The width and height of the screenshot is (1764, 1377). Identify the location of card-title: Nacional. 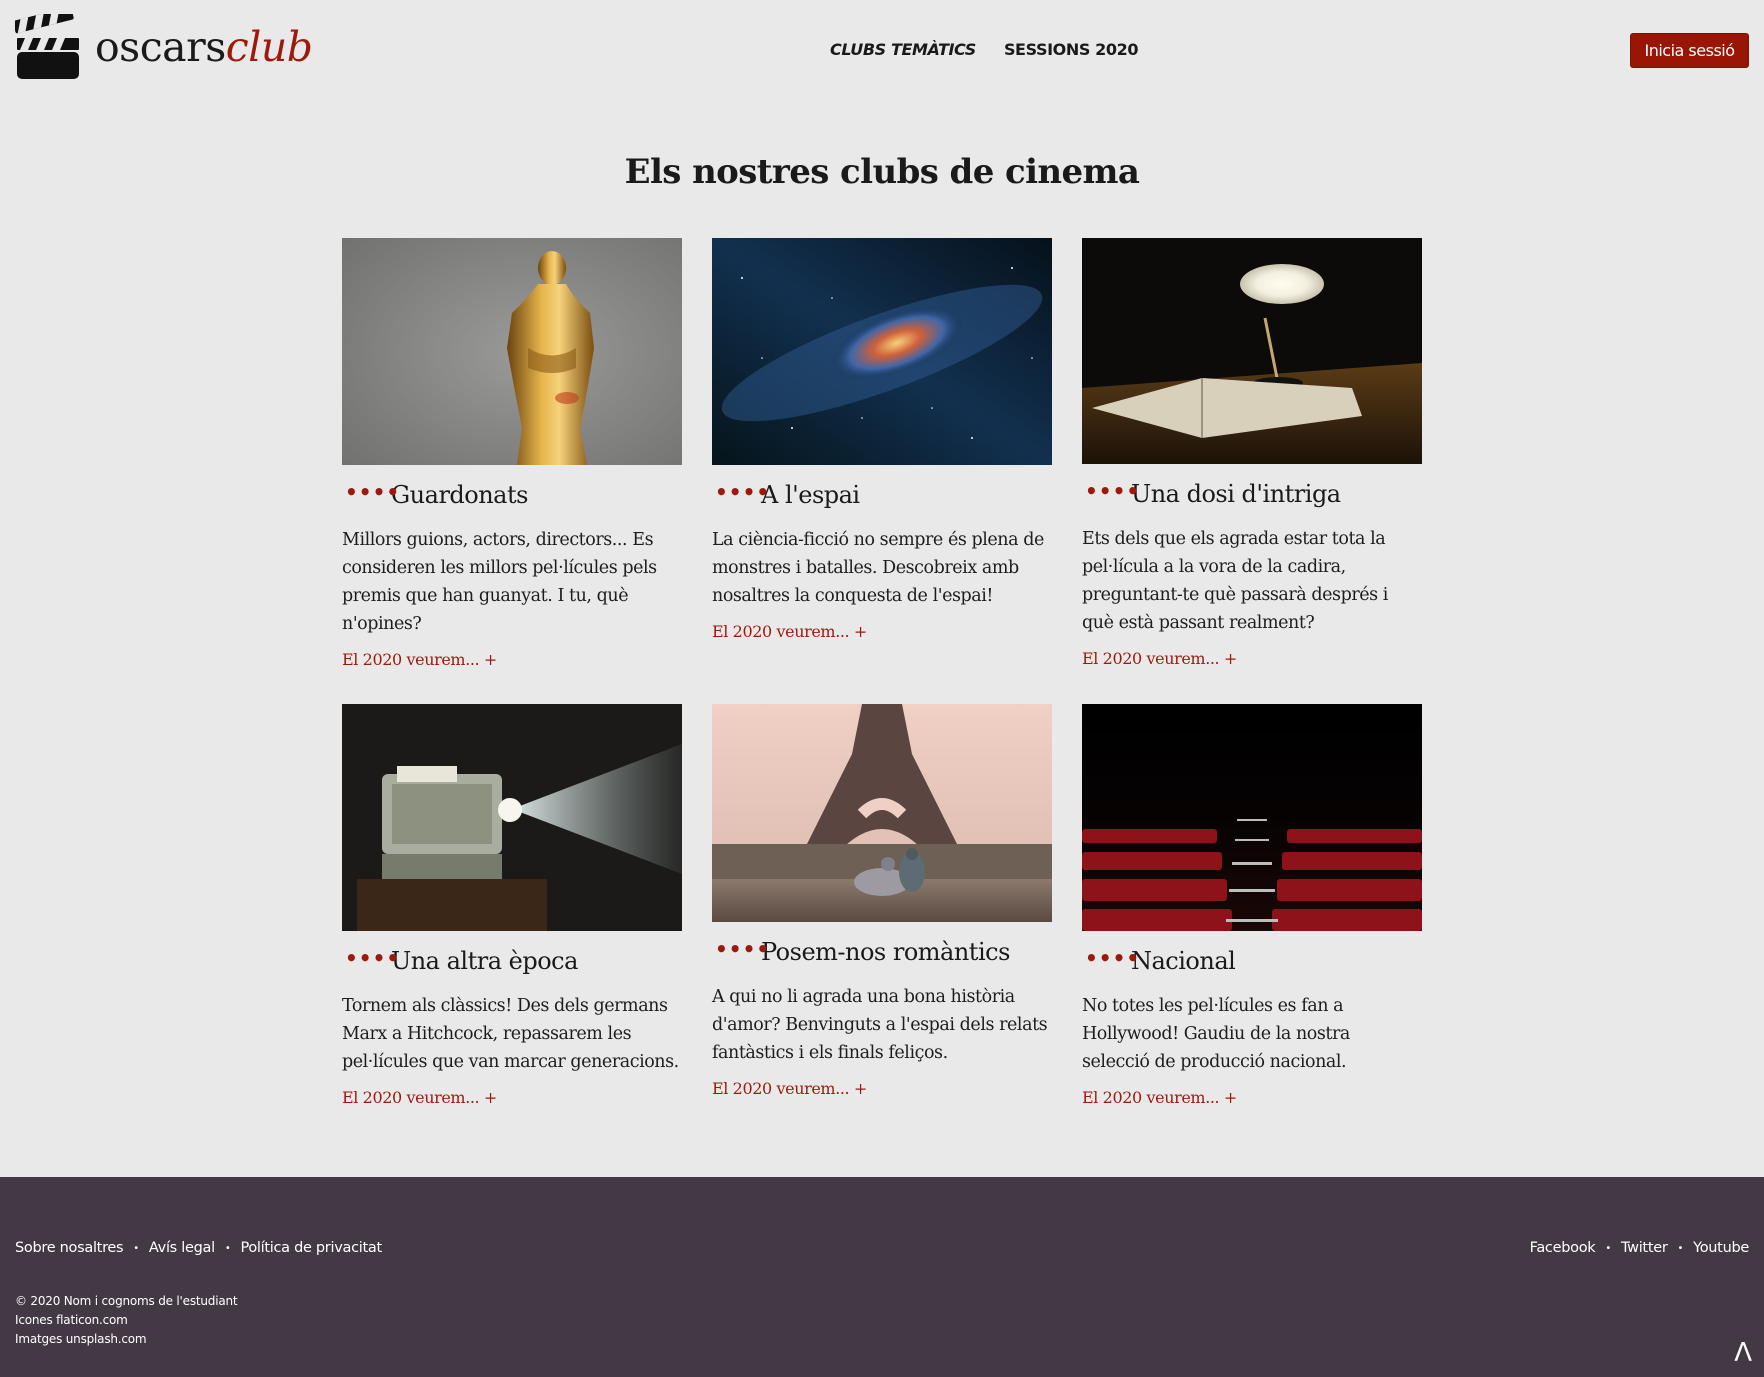
(1183, 961).